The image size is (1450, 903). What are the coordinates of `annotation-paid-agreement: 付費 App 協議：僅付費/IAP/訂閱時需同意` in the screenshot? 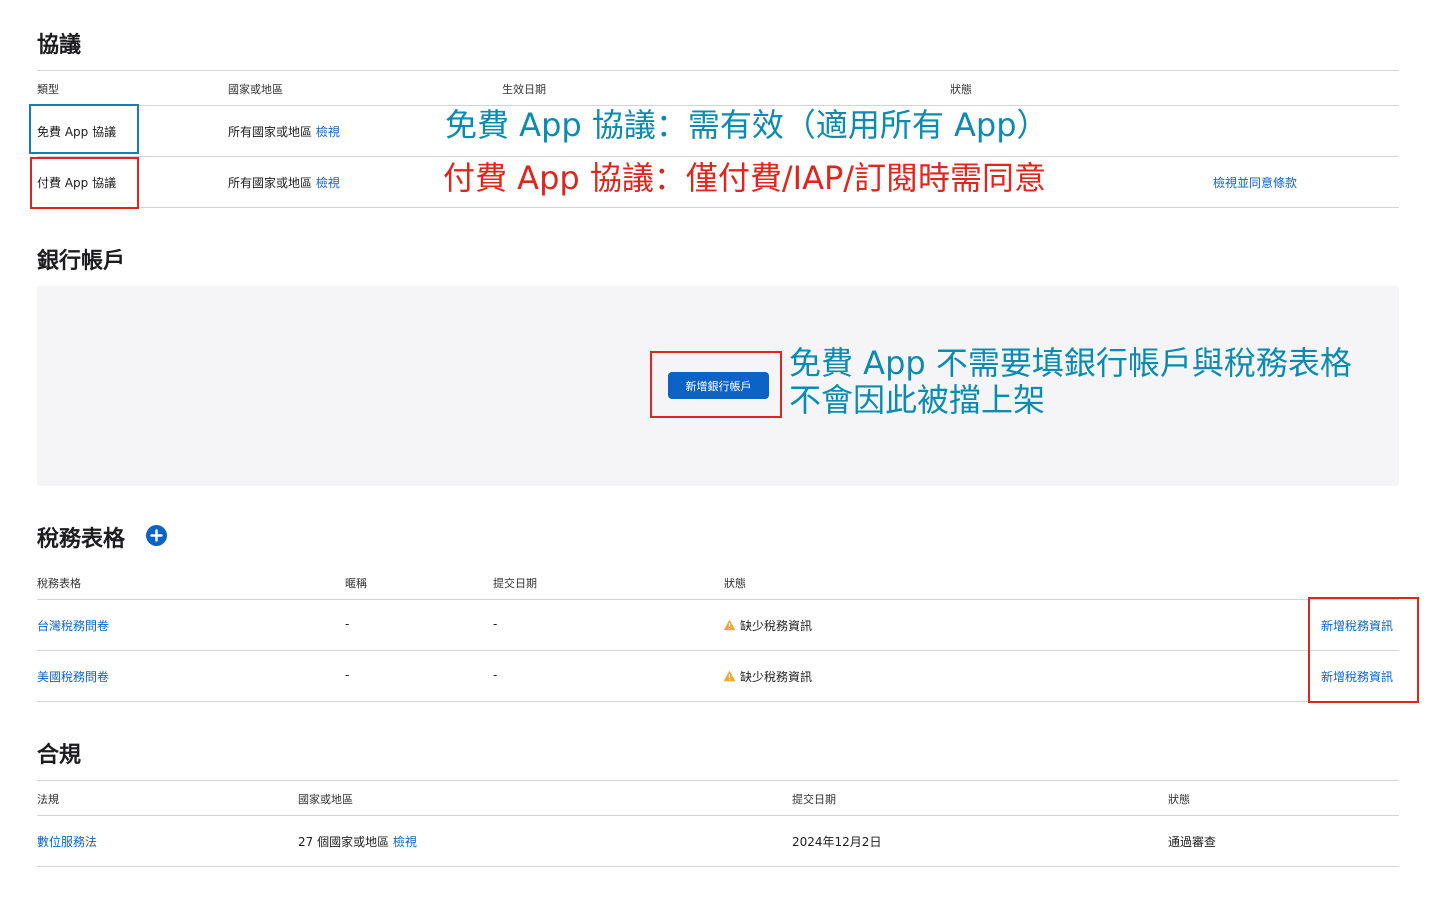 It's located at (745, 178).